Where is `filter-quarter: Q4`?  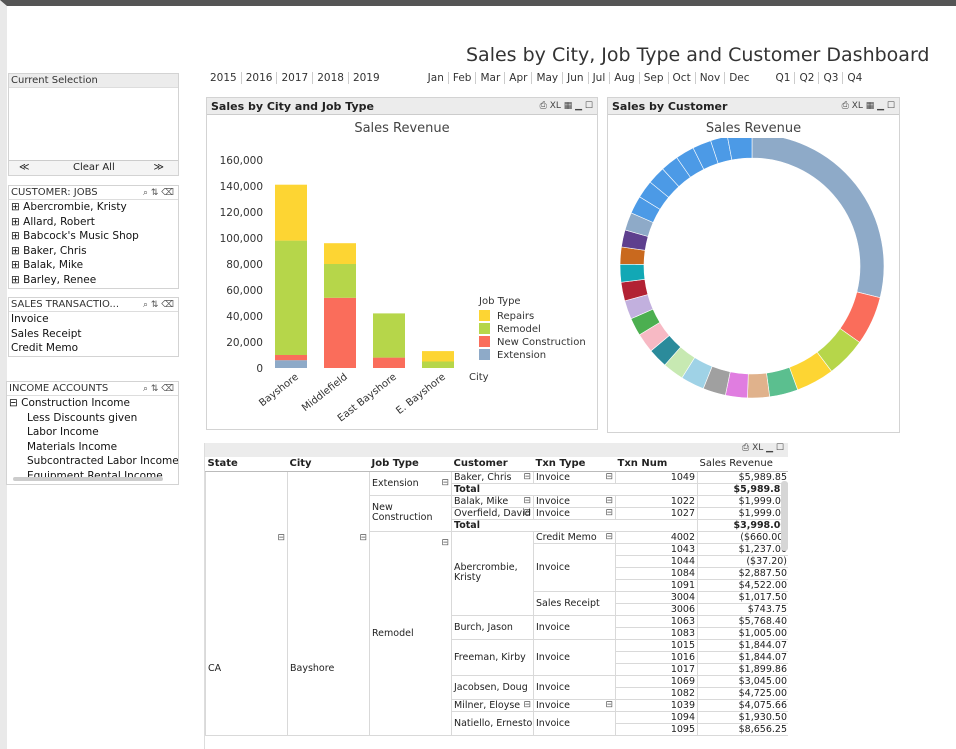 filter-quarter: Q4 is located at coordinates (854, 78).